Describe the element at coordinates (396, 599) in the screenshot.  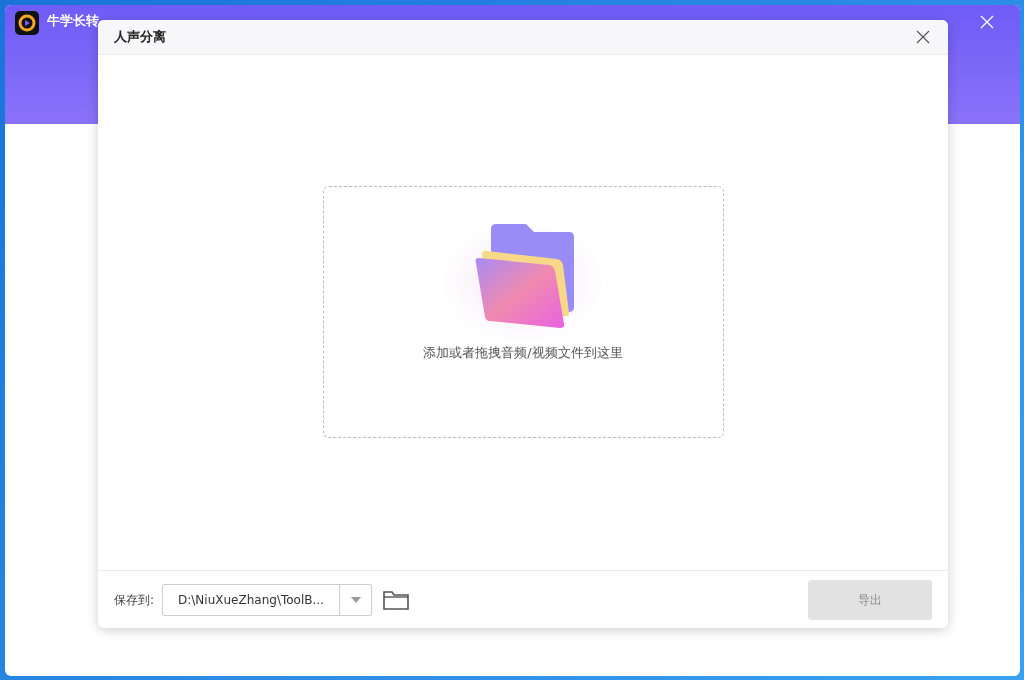
I see `folder-icon` at that location.